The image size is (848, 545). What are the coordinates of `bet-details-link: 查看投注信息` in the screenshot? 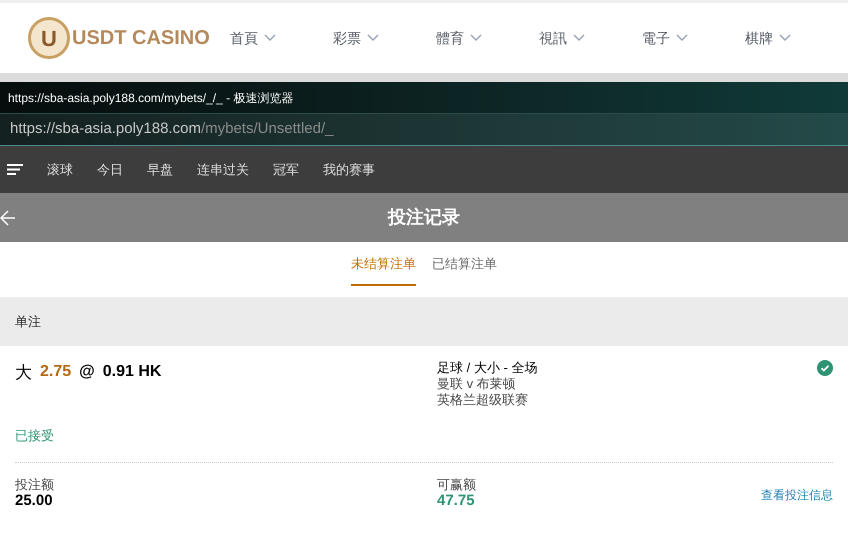 It's located at (797, 495).